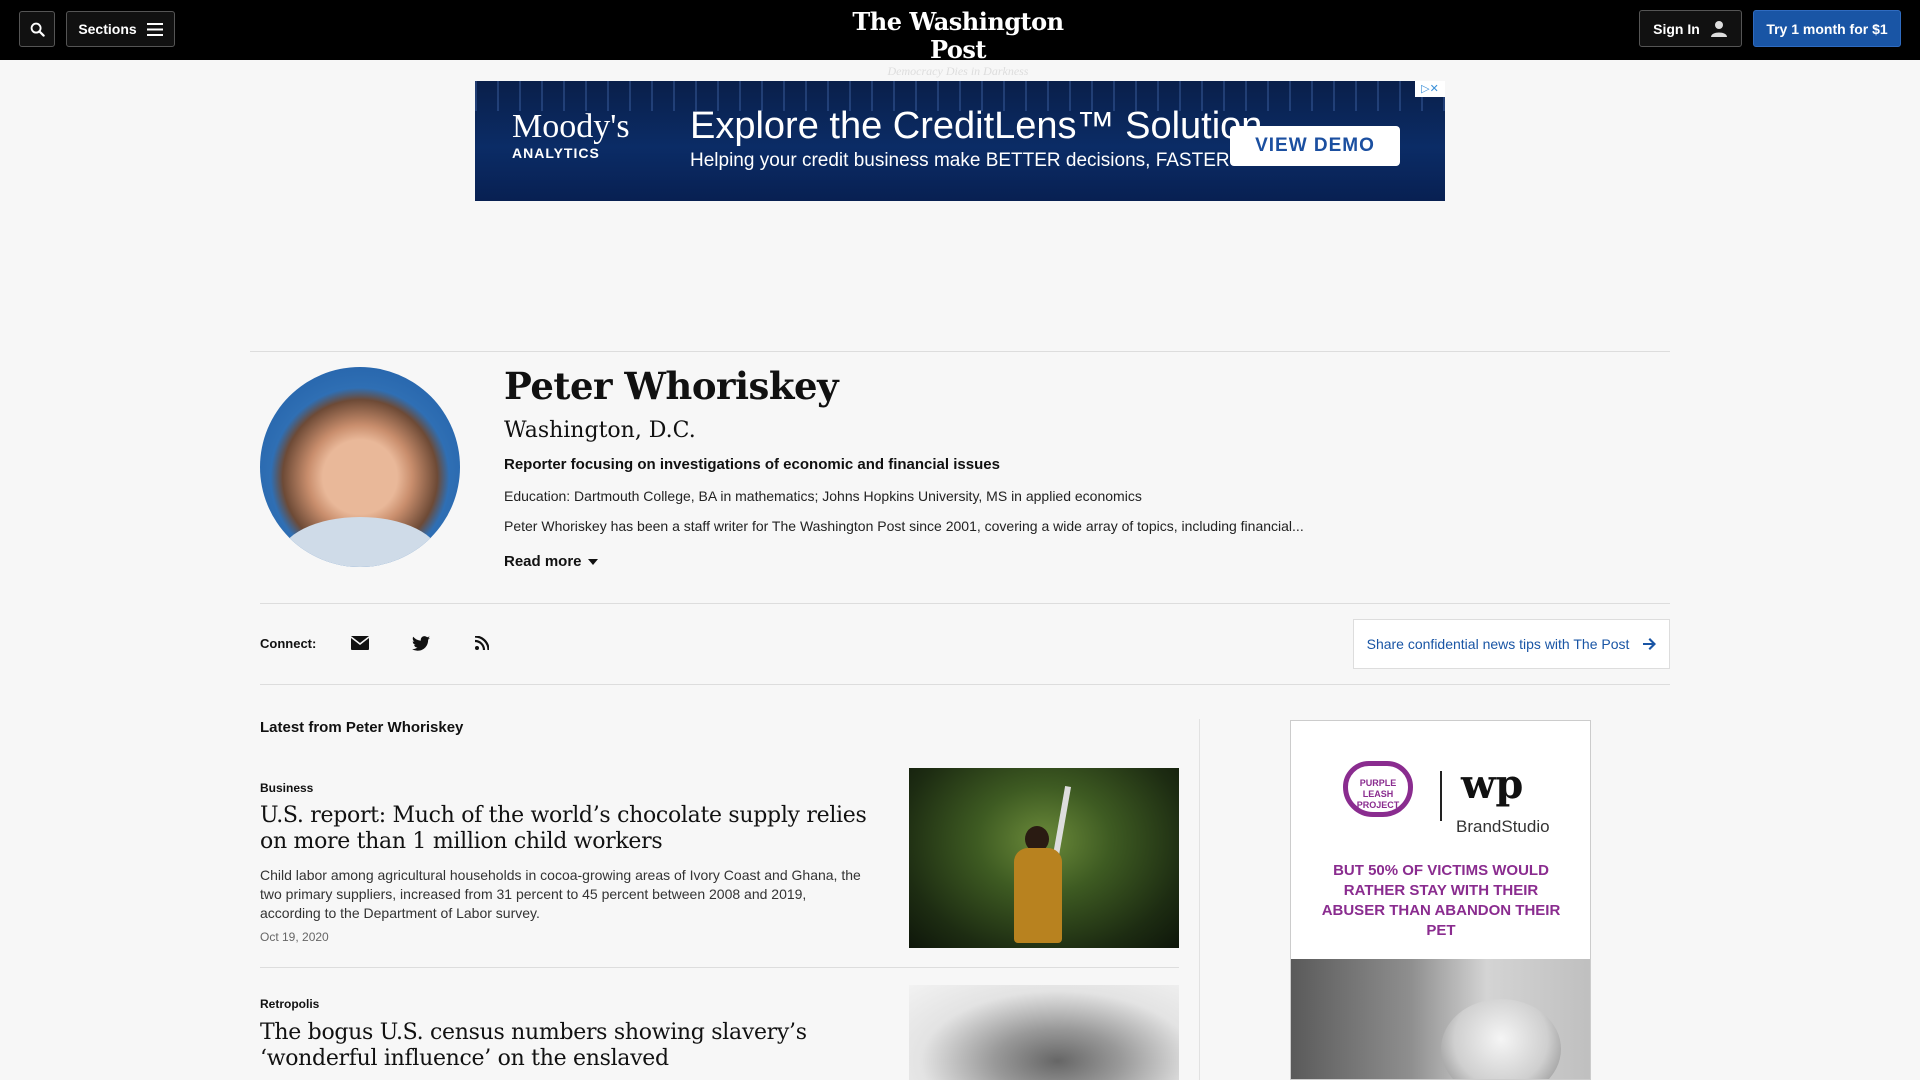  I want to click on arrow-right-icon, so click(1650, 644).